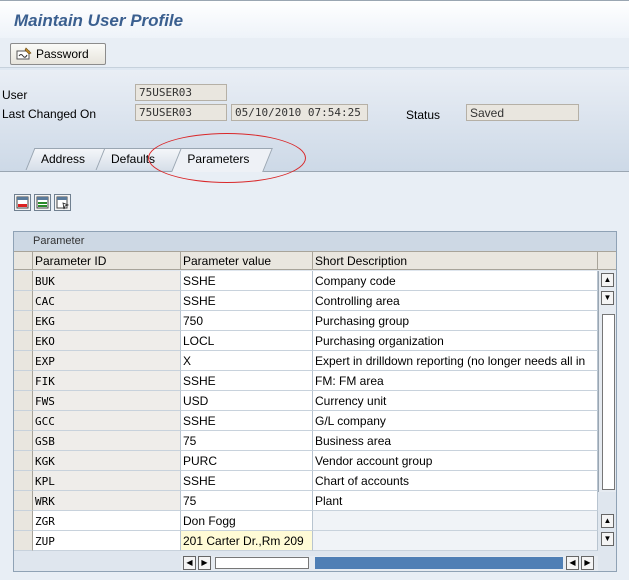 Image resolution: width=629 pixels, height=580 pixels. Describe the element at coordinates (522, 112) in the screenshot. I see `status-field: Saved` at that location.